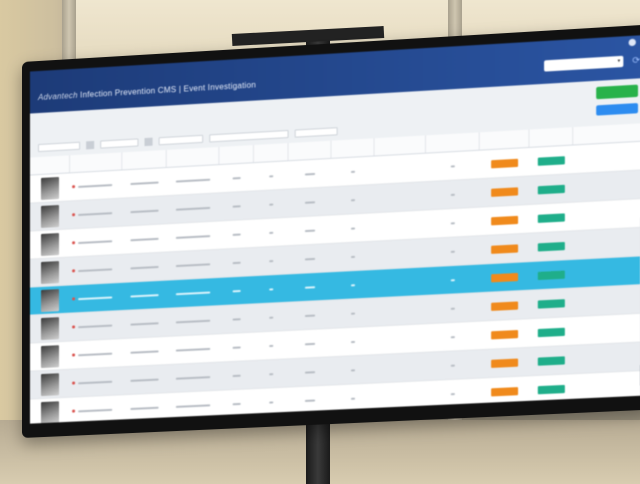 The height and width of the screenshot is (484, 640). What do you see at coordinates (316, 132) in the screenshot?
I see `process-status-select` at bounding box center [316, 132].